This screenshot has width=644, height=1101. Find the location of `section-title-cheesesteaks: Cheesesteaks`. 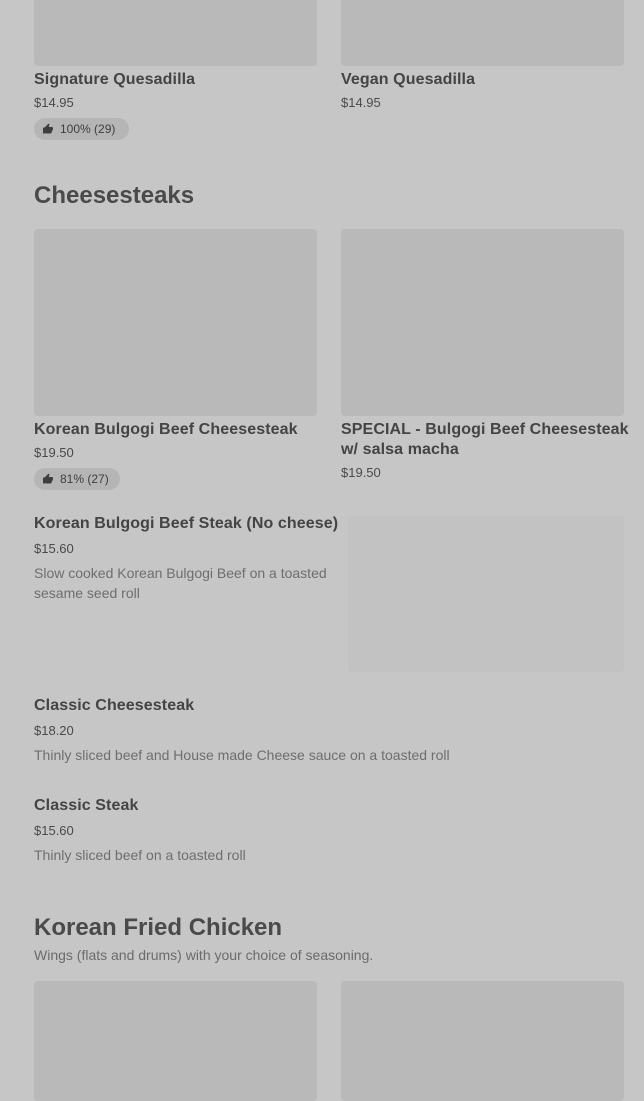

section-title-cheesesteaks: Cheesesteaks is located at coordinates (114, 195).